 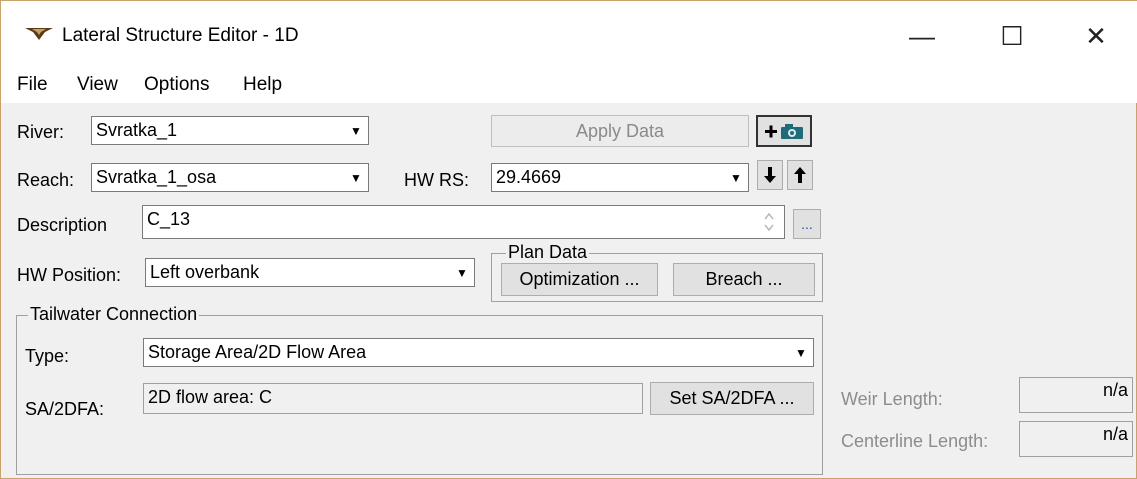 What do you see at coordinates (169, 219) in the screenshot?
I see `description-value: C_13` at bounding box center [169, 219].